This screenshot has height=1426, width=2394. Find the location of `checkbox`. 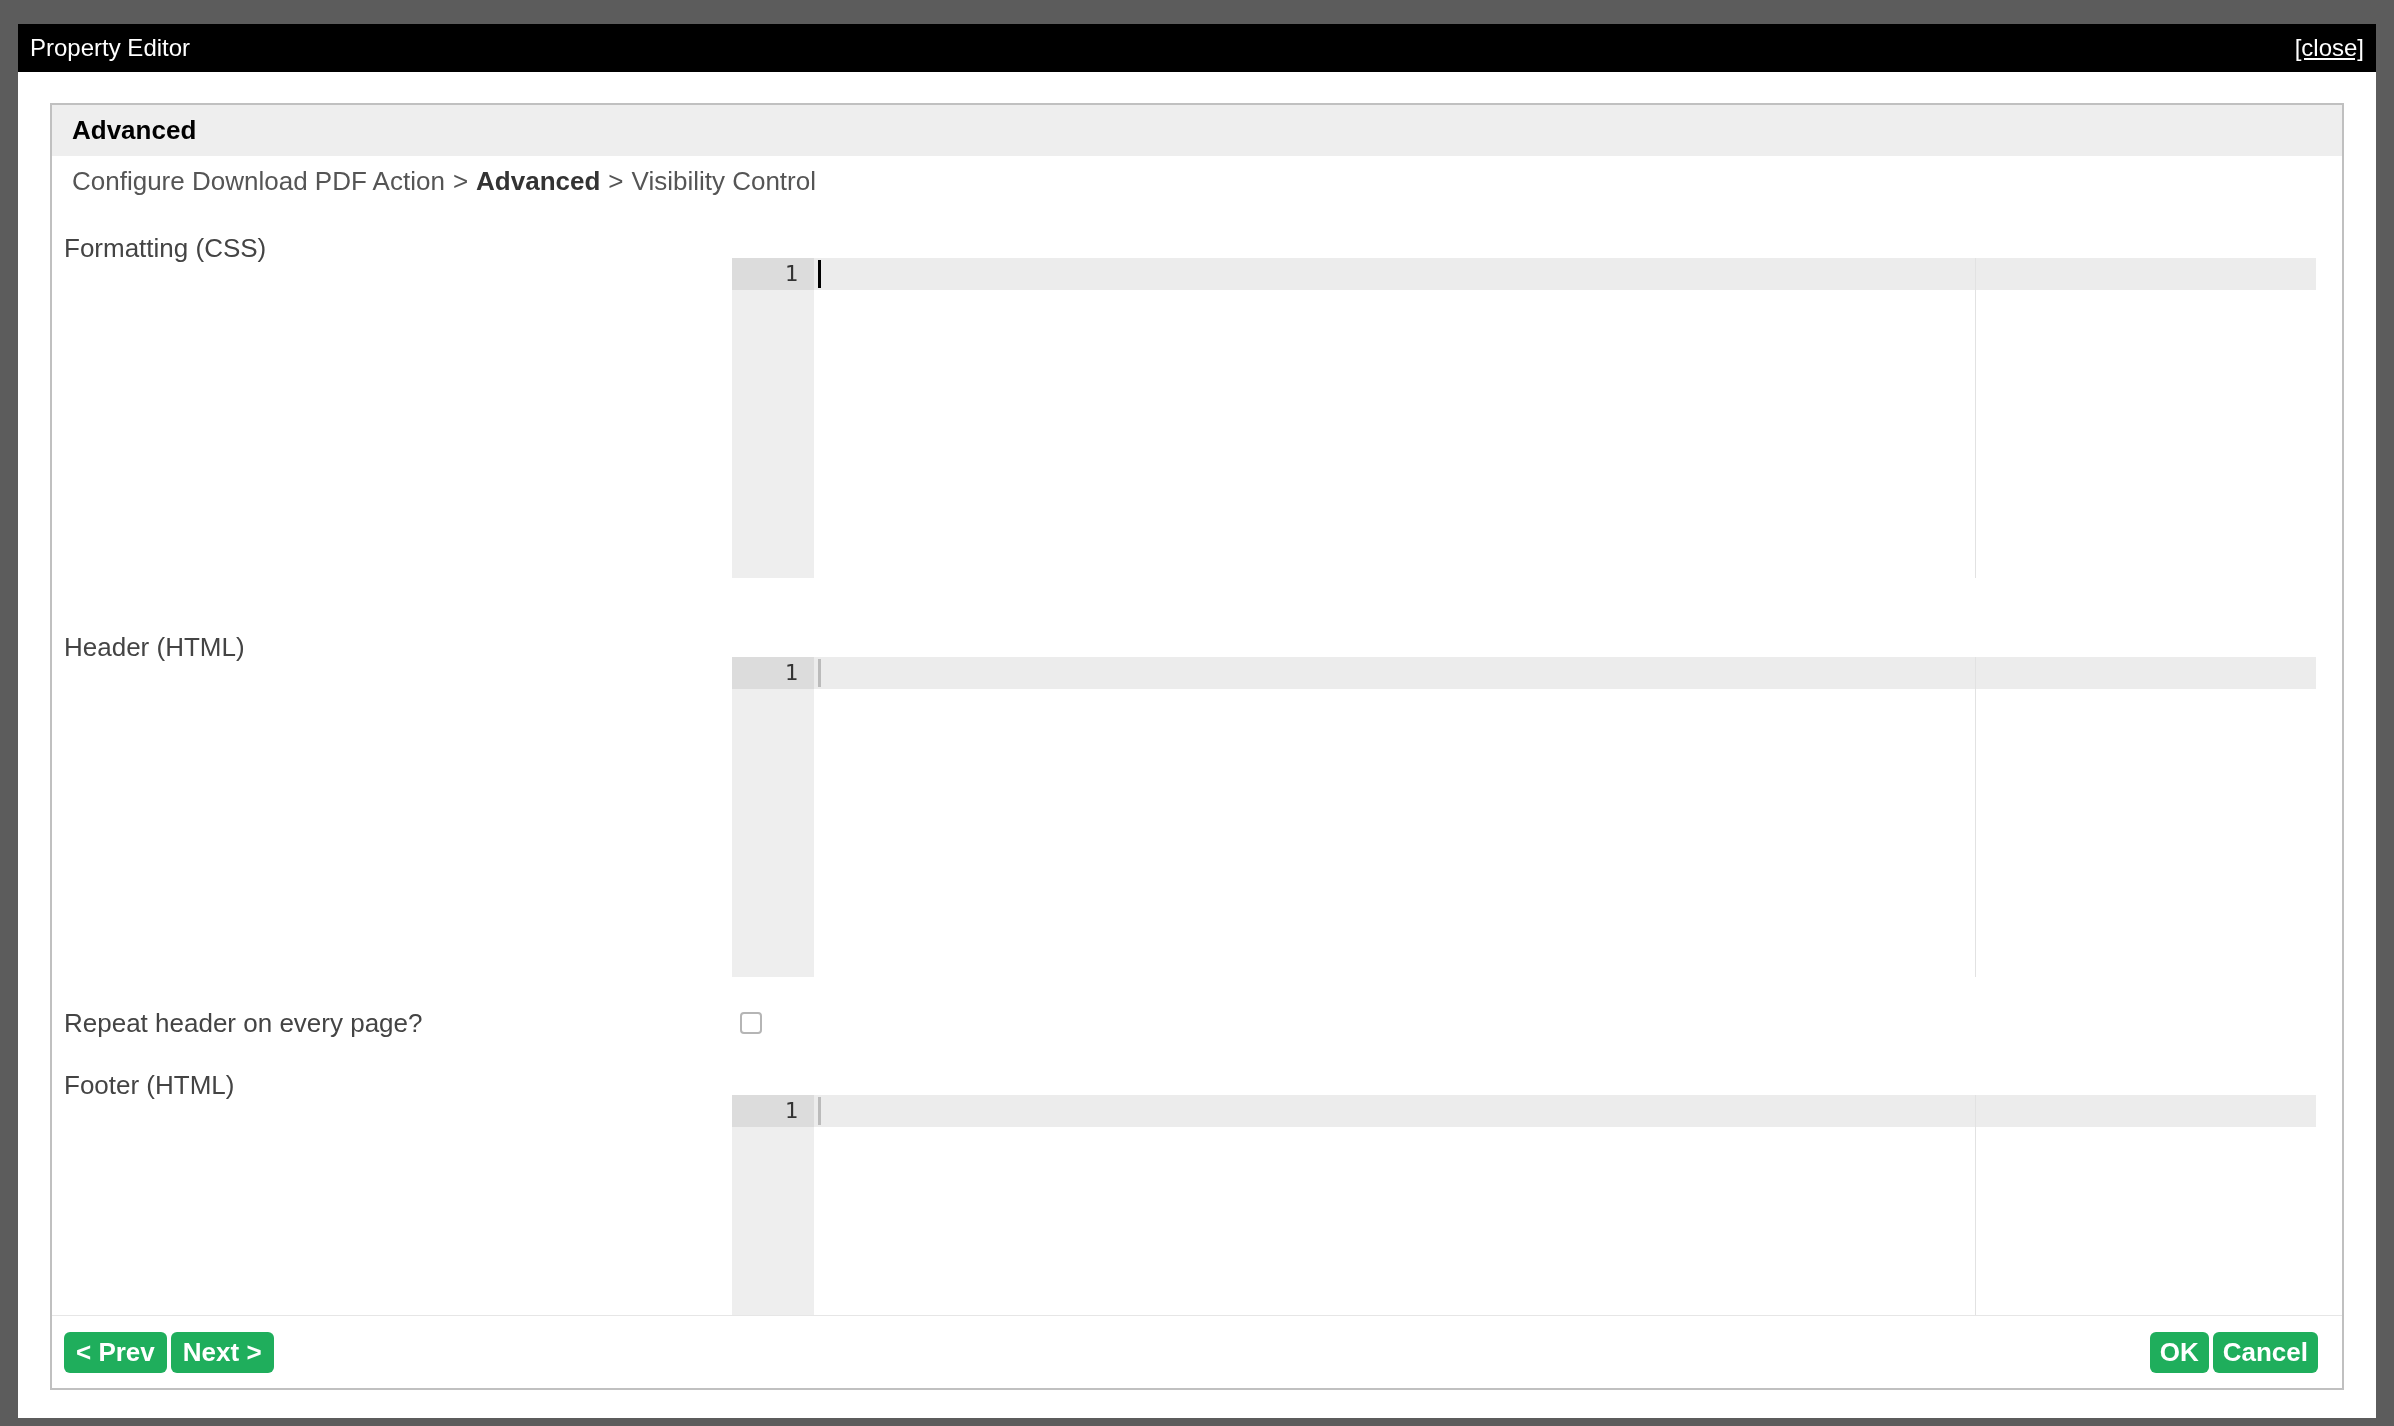

checkbox is located at coordinates (751, 1023).